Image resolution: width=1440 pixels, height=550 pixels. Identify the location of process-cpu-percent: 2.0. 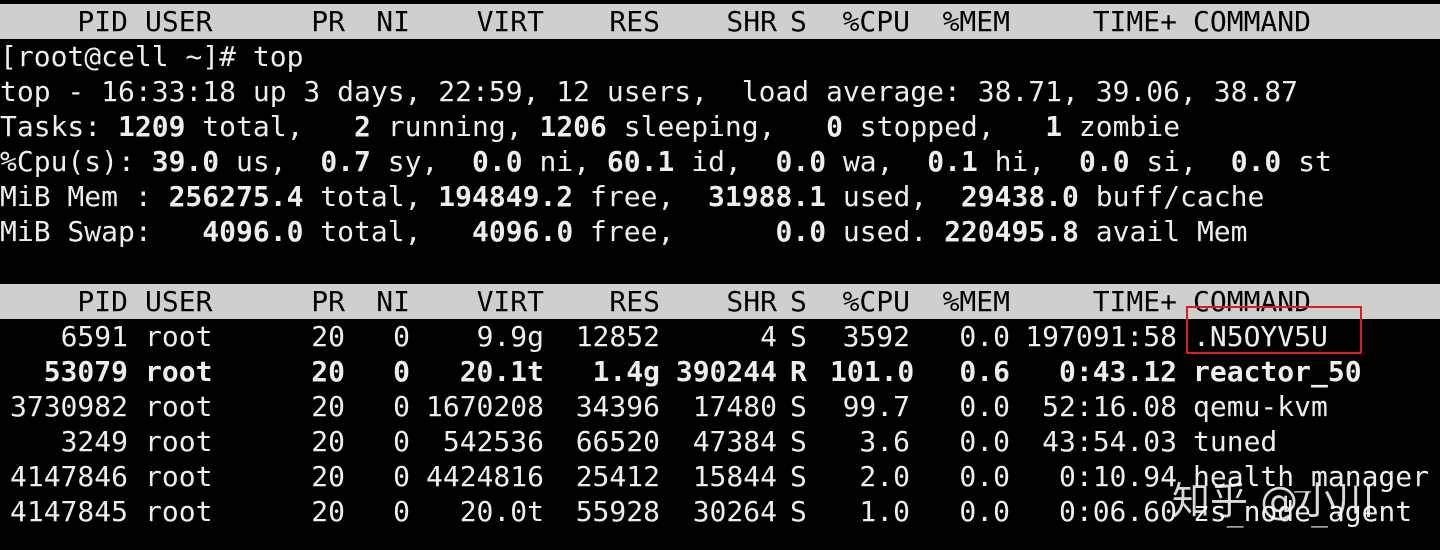
(884, 476).